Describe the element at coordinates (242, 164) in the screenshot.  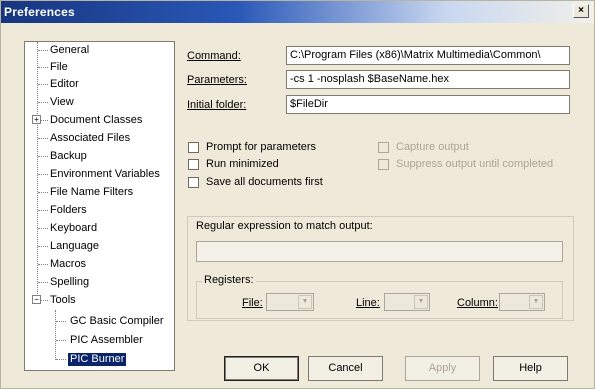
I see `run-minimized-label: Run minimized` at that location.